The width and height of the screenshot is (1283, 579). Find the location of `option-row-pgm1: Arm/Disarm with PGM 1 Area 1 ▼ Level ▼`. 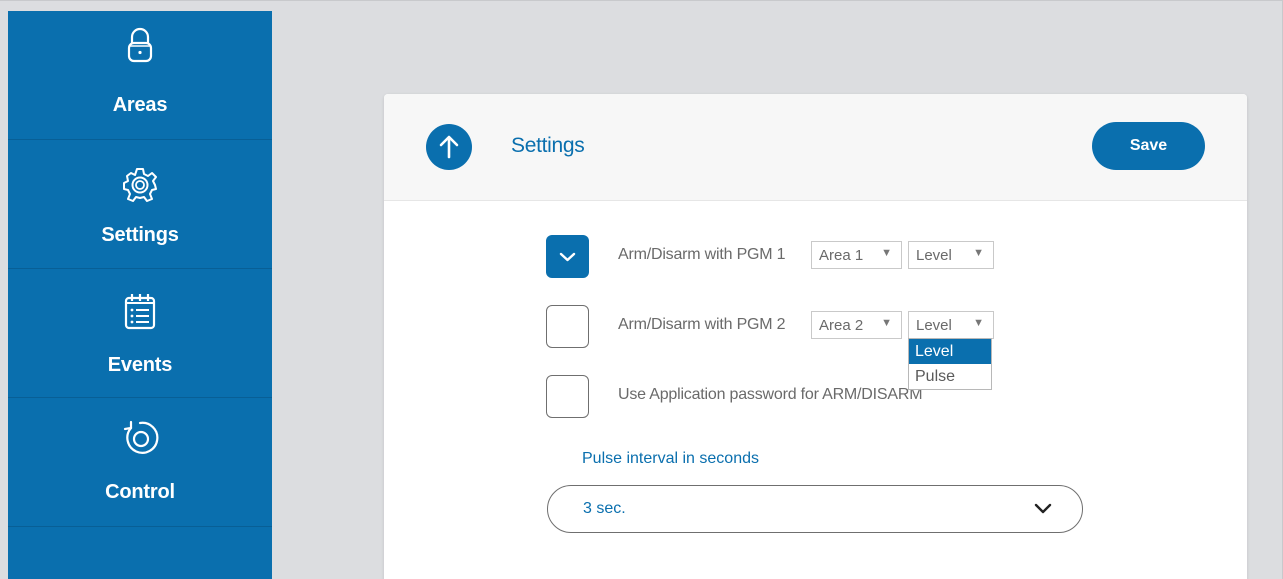

option-row-pgm1: Arm/Disarm with PGM 1 Area 1 ▼ Level ▼ is located at coordinates (815, 257).